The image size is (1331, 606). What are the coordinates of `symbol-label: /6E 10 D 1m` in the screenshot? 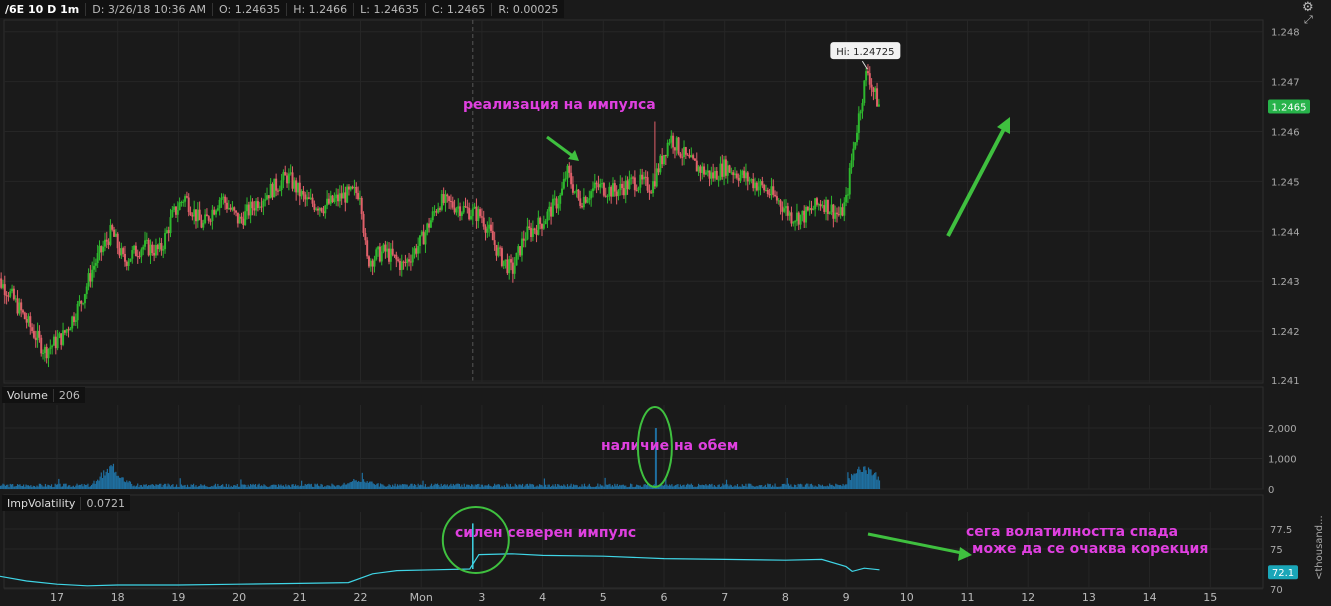 It's located at (42, 9).